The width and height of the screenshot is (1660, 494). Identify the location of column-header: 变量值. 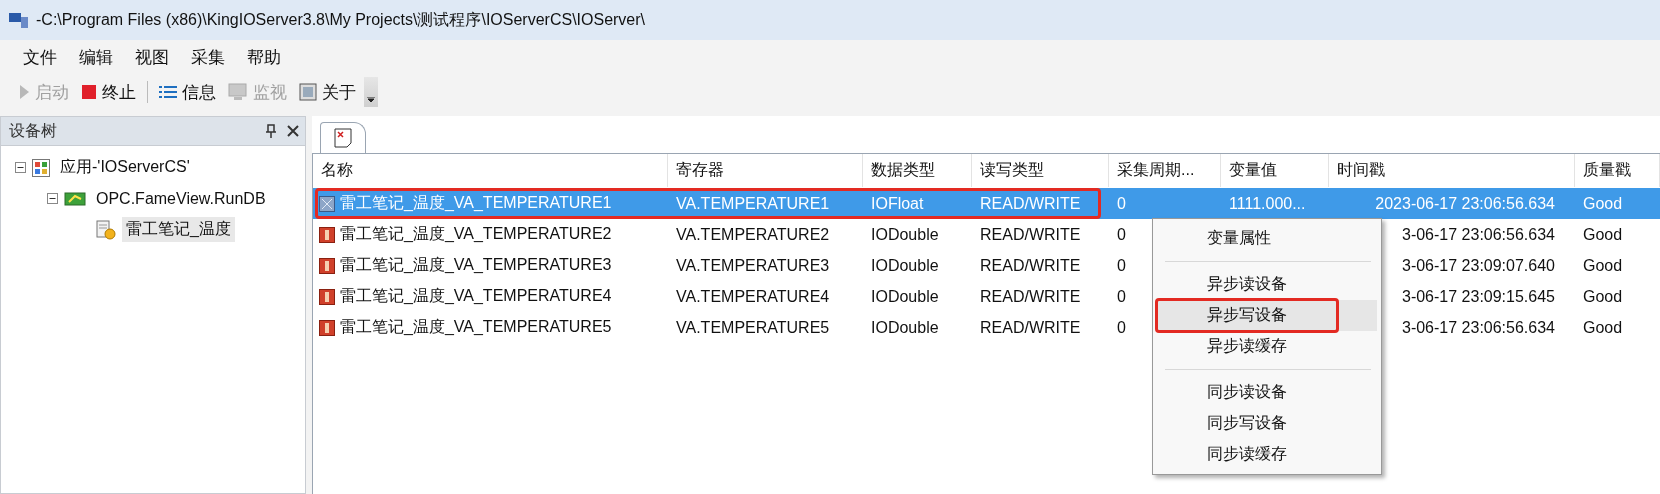
(1275, 170).